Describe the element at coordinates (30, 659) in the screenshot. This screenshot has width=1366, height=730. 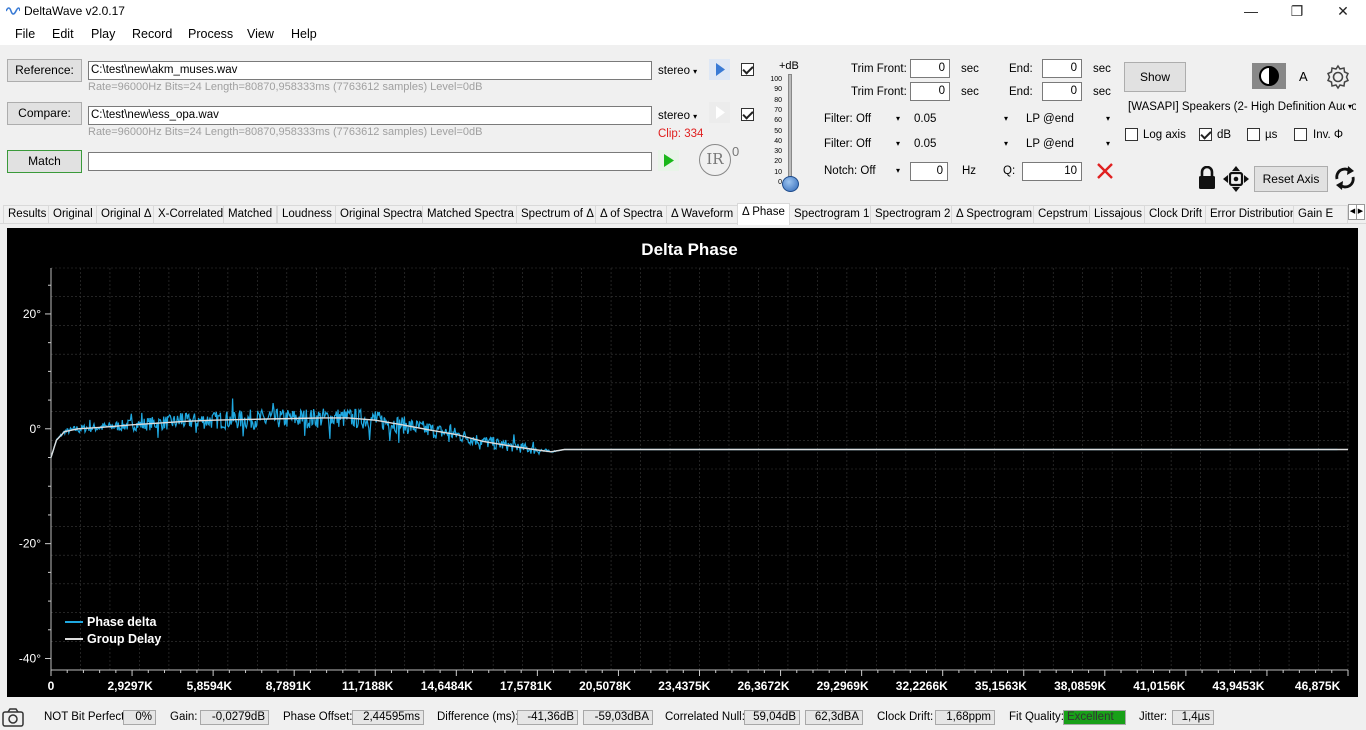
I see `y-tick-label: -40°` at that location.